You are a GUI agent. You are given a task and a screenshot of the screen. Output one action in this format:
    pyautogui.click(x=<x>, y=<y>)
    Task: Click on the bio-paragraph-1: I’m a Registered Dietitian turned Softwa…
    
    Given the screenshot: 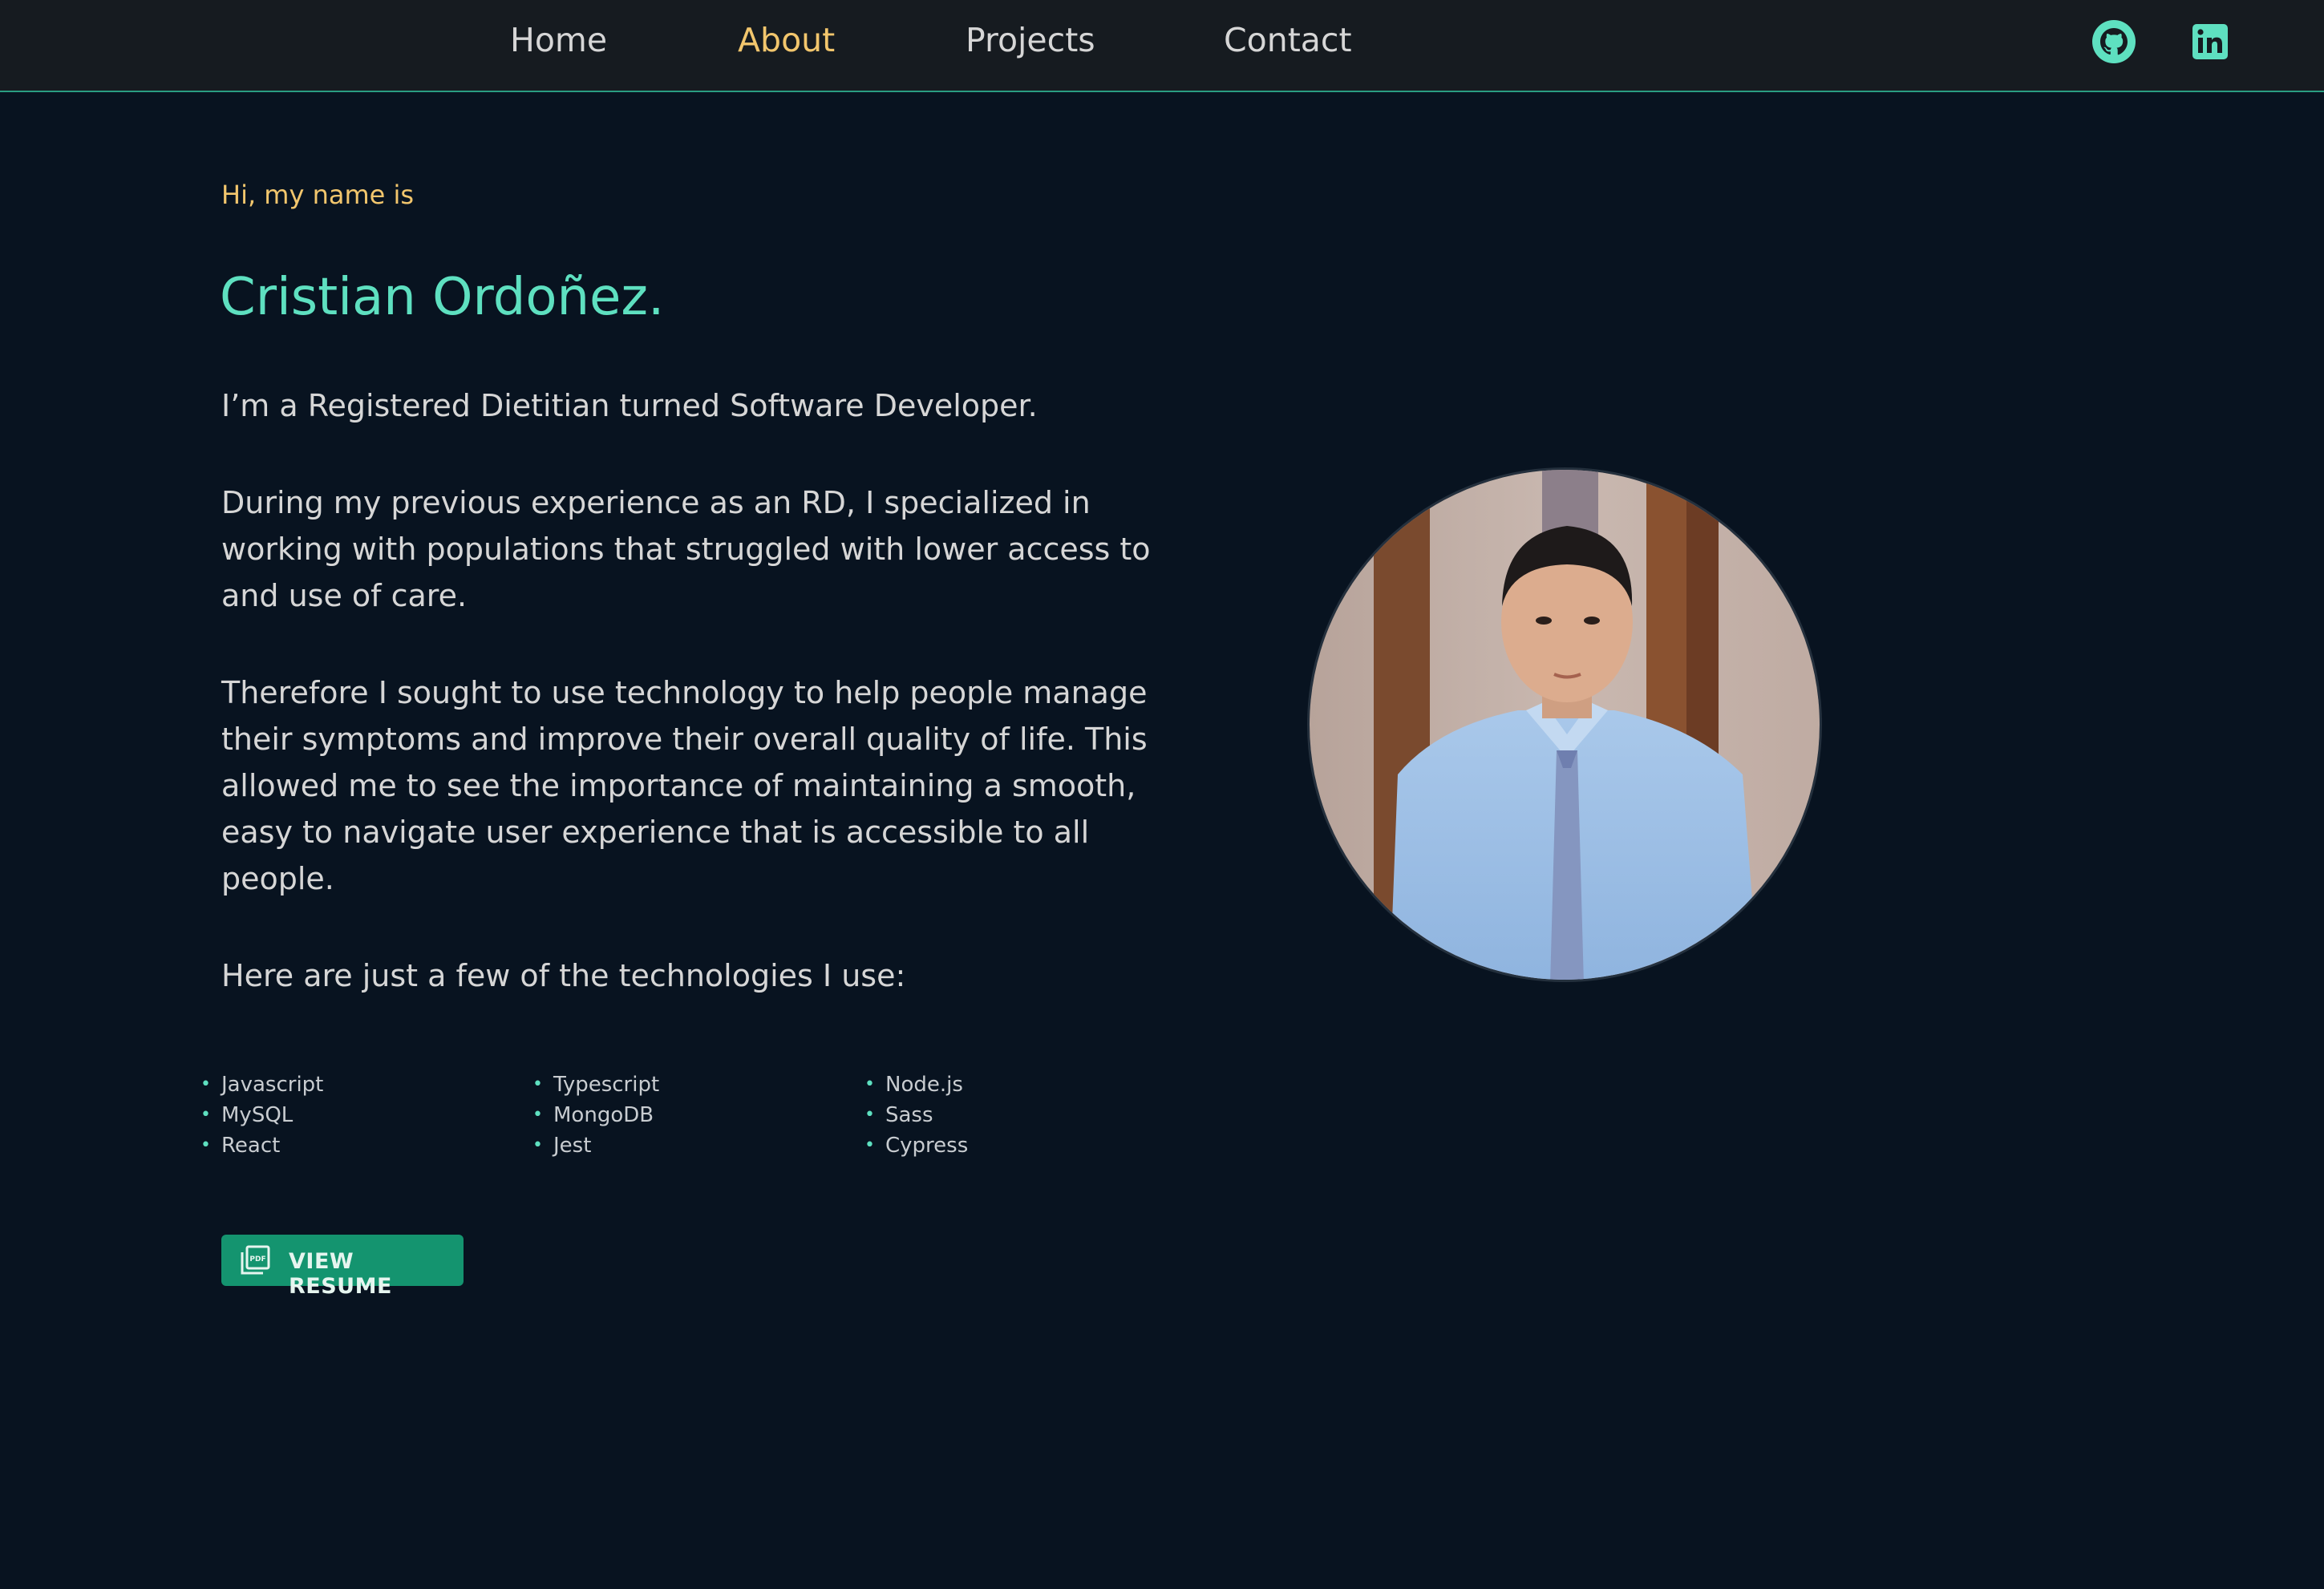 What is the action you would take?
    pyautogui.click(x=629, y=405)
    